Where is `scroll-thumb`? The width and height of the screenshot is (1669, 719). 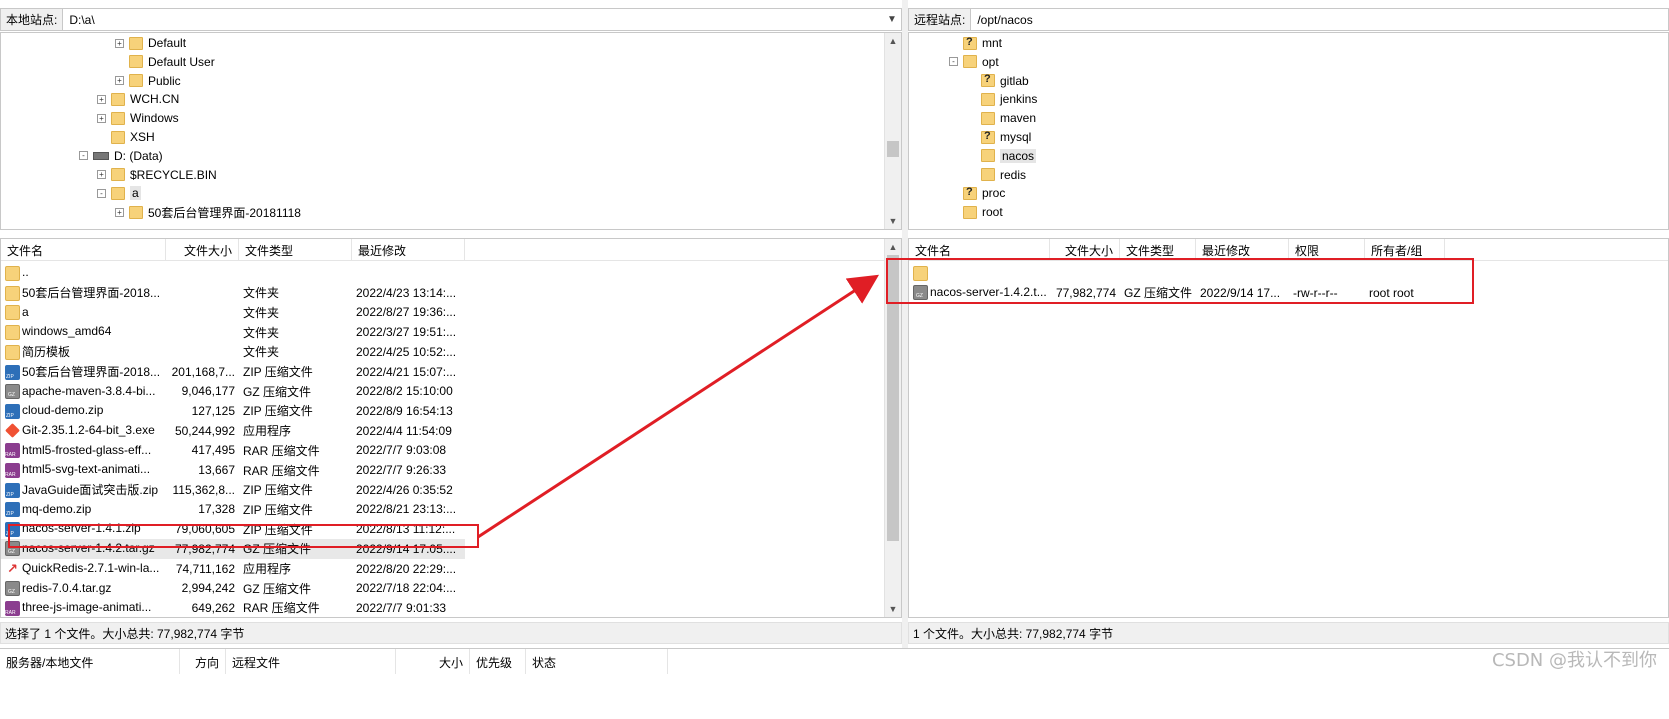
scroll-thumb is located at coordinates (893, 149).